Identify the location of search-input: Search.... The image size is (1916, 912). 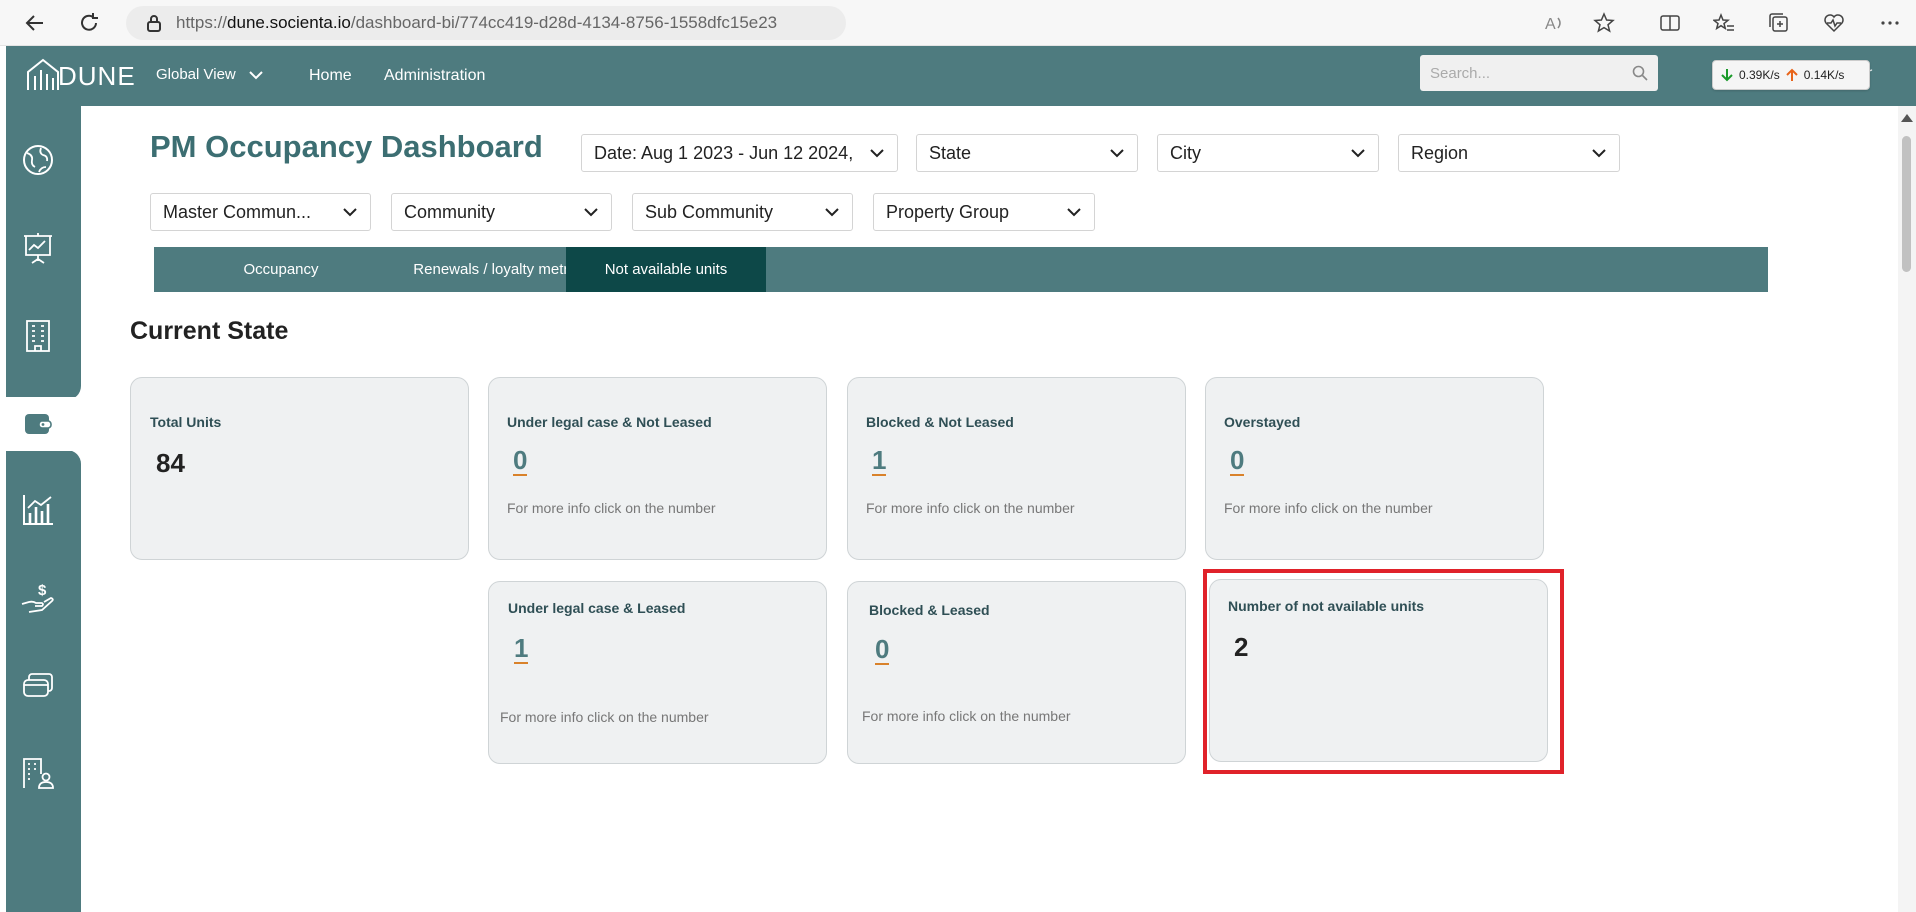
(1539, 73).